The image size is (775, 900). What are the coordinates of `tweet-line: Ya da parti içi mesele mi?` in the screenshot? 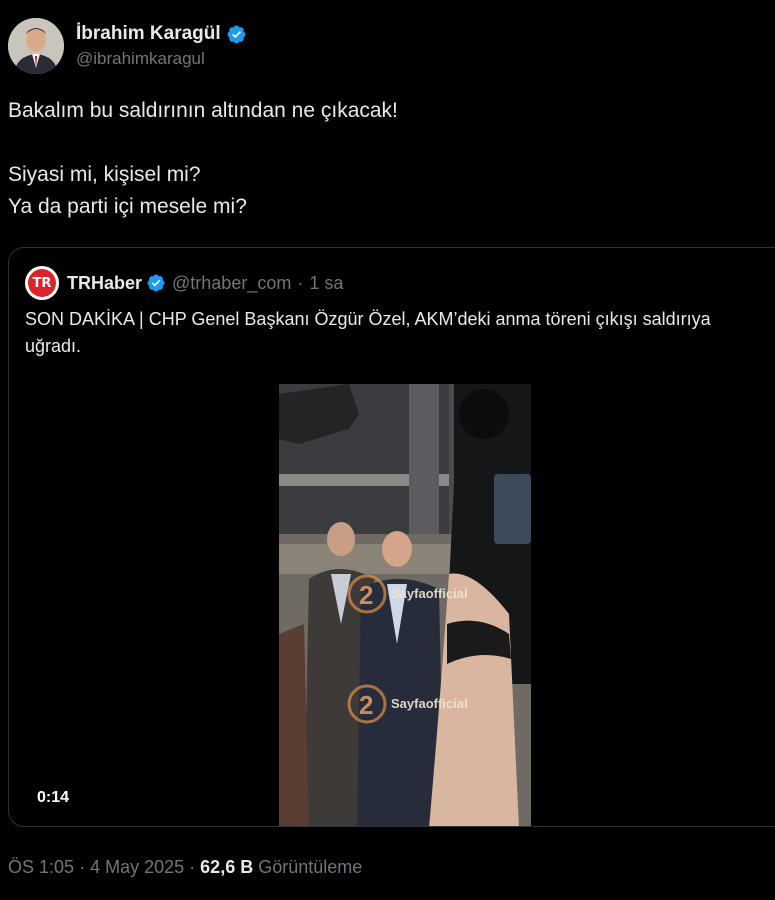 It's located at (127, 206).